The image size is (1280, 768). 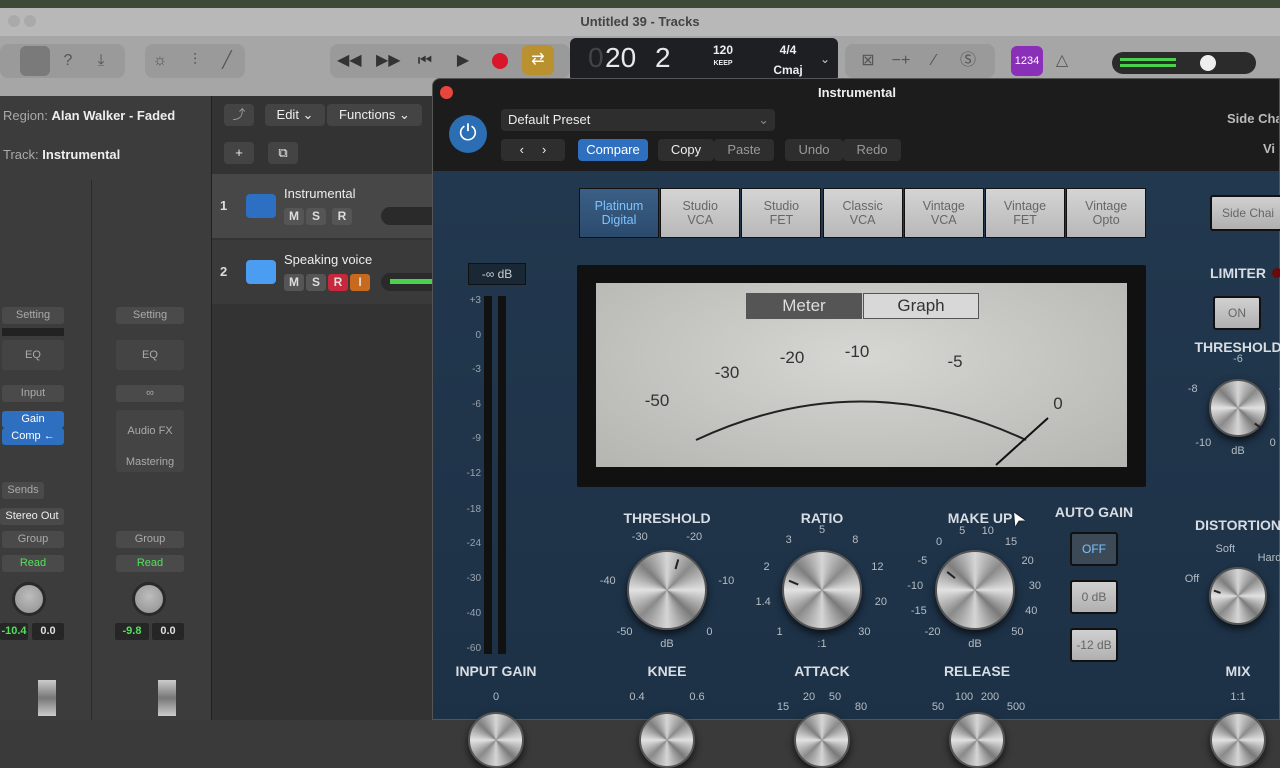 I want to click on go-to-start-icon: ⏮, so click(x=425, y=61).